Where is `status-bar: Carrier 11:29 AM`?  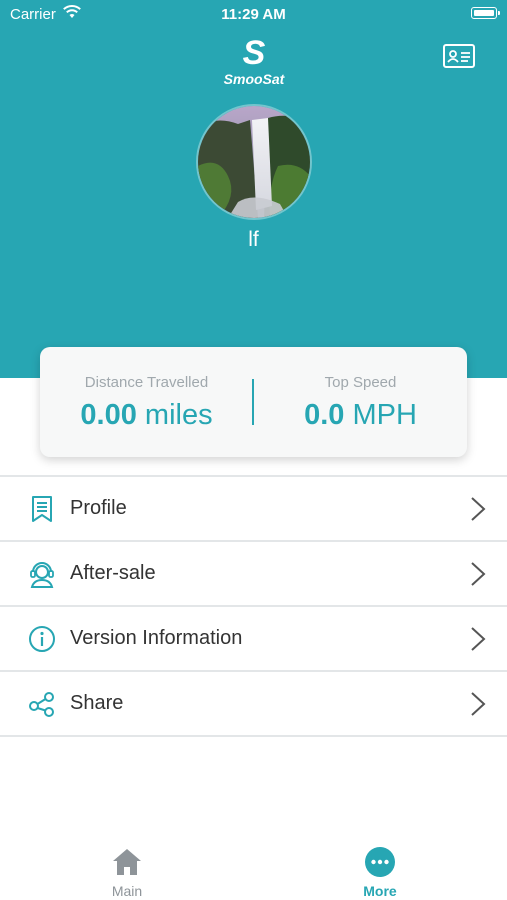 status-bar: Carrier 11:29 AM is located at coordinates (253, 14).